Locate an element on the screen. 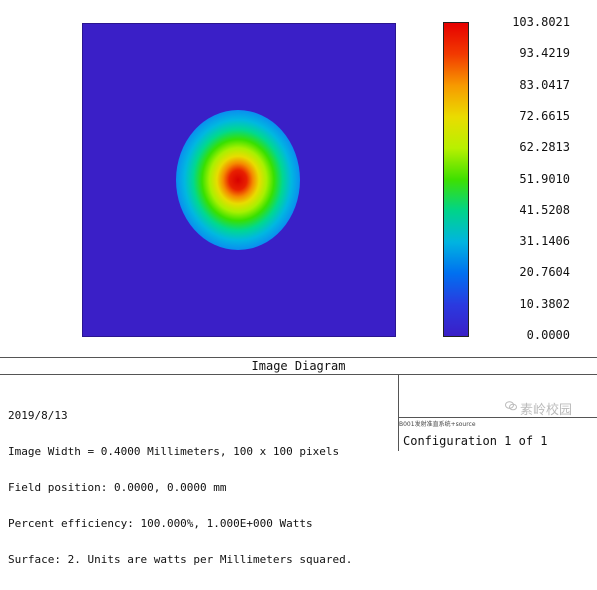 The image size is (597, 590). beam-spot is located at coordinates (238, 180).